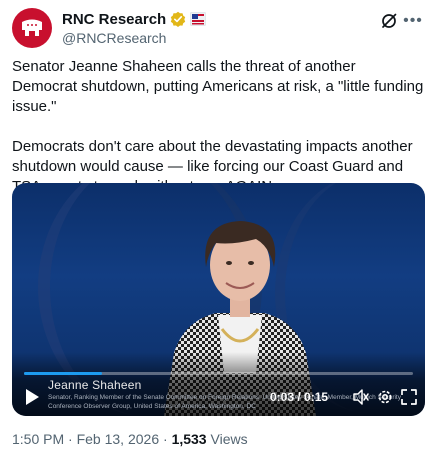  What do you see at coordinates (189, 439) in the screenshot?
I see `views-count: 1,533` at bounding box center [189, 439].